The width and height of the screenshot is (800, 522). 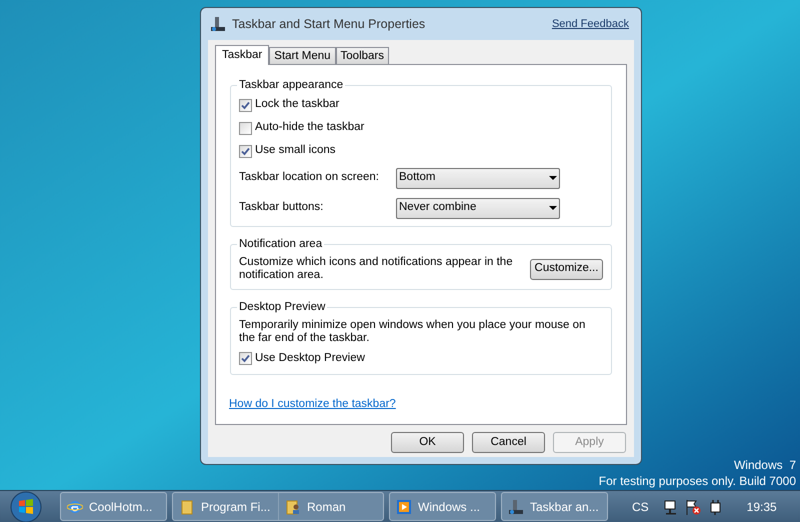 What do you see at coordinates (420, 405) in the screenshot?
I see `help-link: How do I customize the taskbar?` at bounding box center [420, 405].